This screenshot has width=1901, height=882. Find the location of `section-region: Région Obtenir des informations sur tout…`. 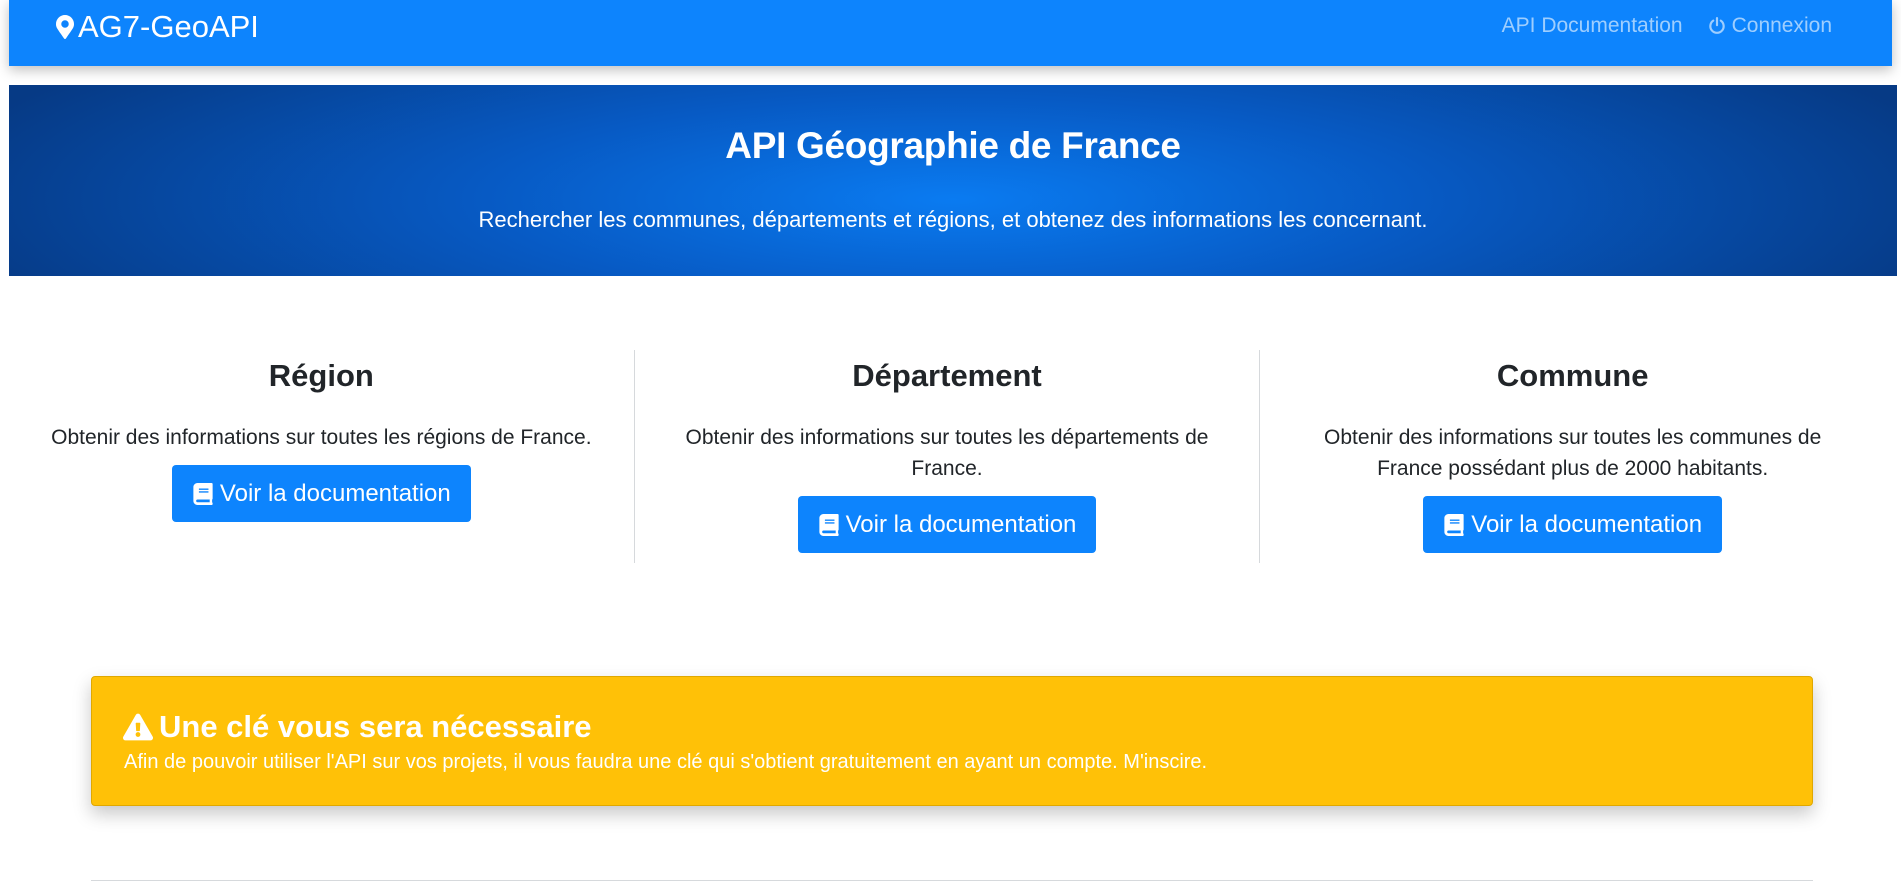

section-region: Région Obtenir des informations sur tout… is located at coordinates (321, 456).